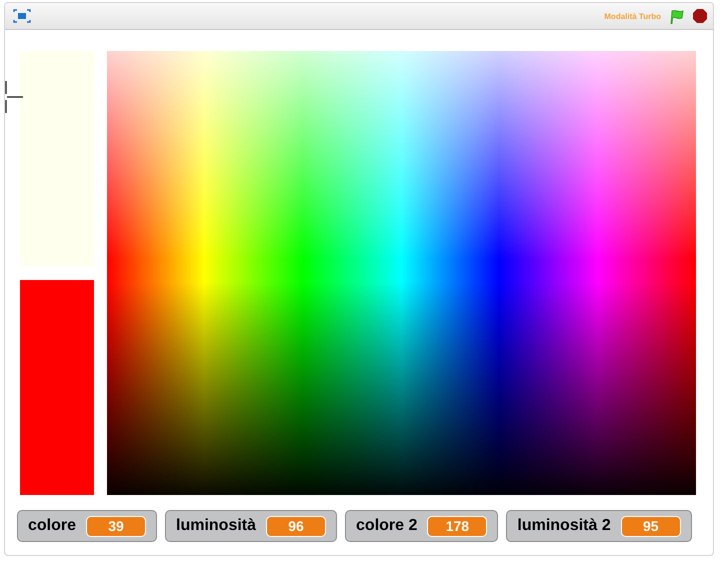 The height and width of the screenshot is (564, 720). What do you see at coordinates (457, 526) in the screenshot?
I see `variable-value: 178` at bounding box center [457, 526].